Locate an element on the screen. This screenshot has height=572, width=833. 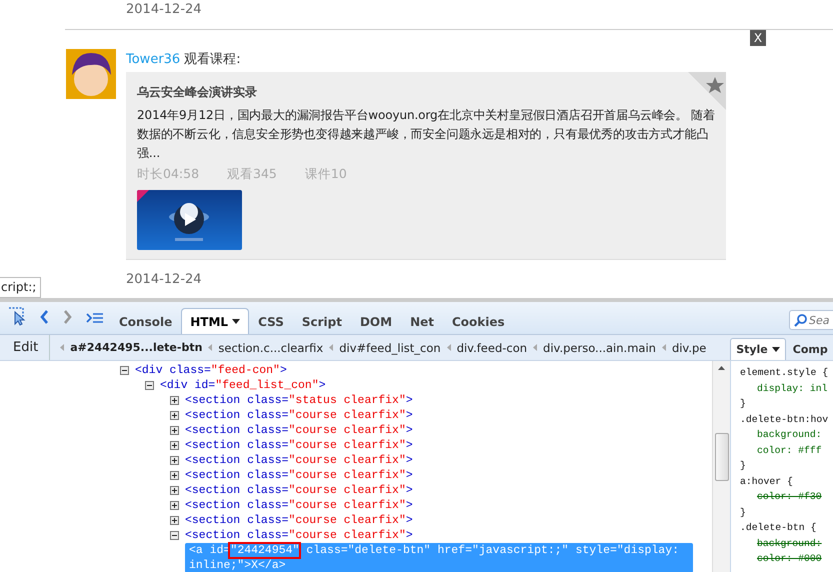
css-selector: element.style { is located at coordinates (784, 373).